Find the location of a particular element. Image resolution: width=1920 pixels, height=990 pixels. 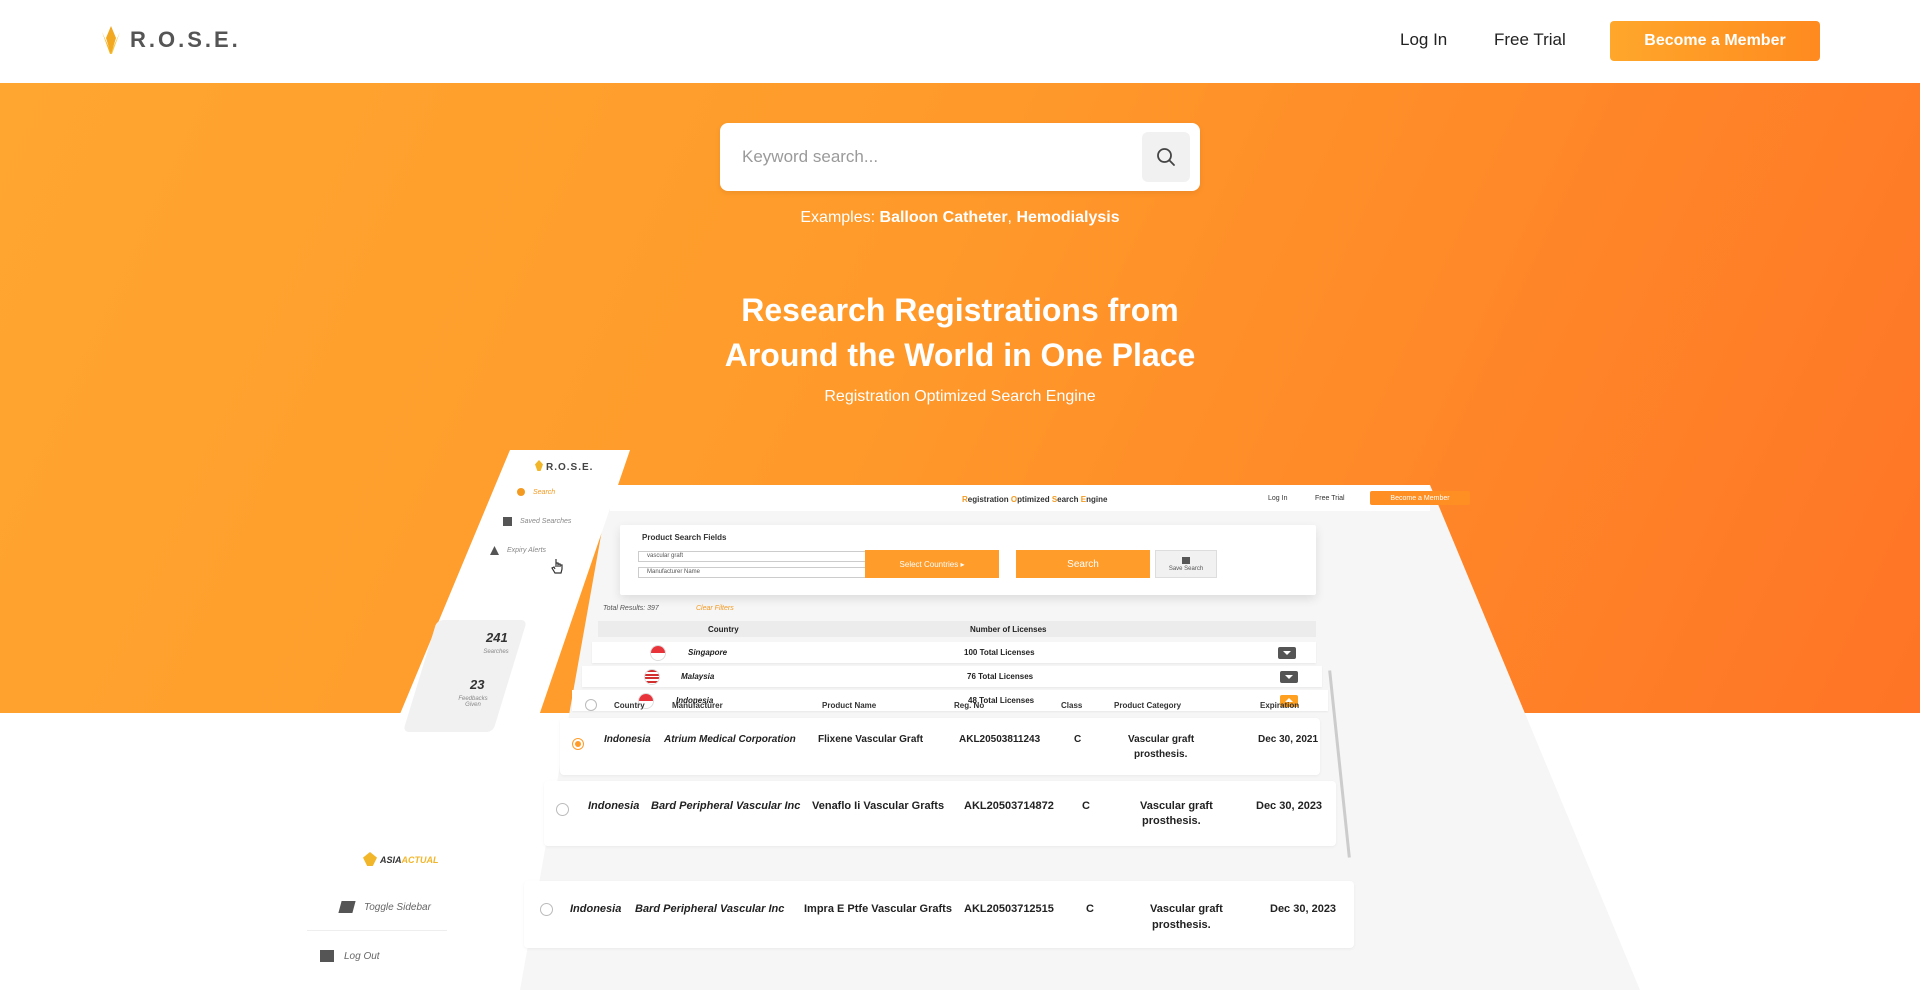

product-search-fields-title: Product Search Fields is located at coordinates (684, 537).